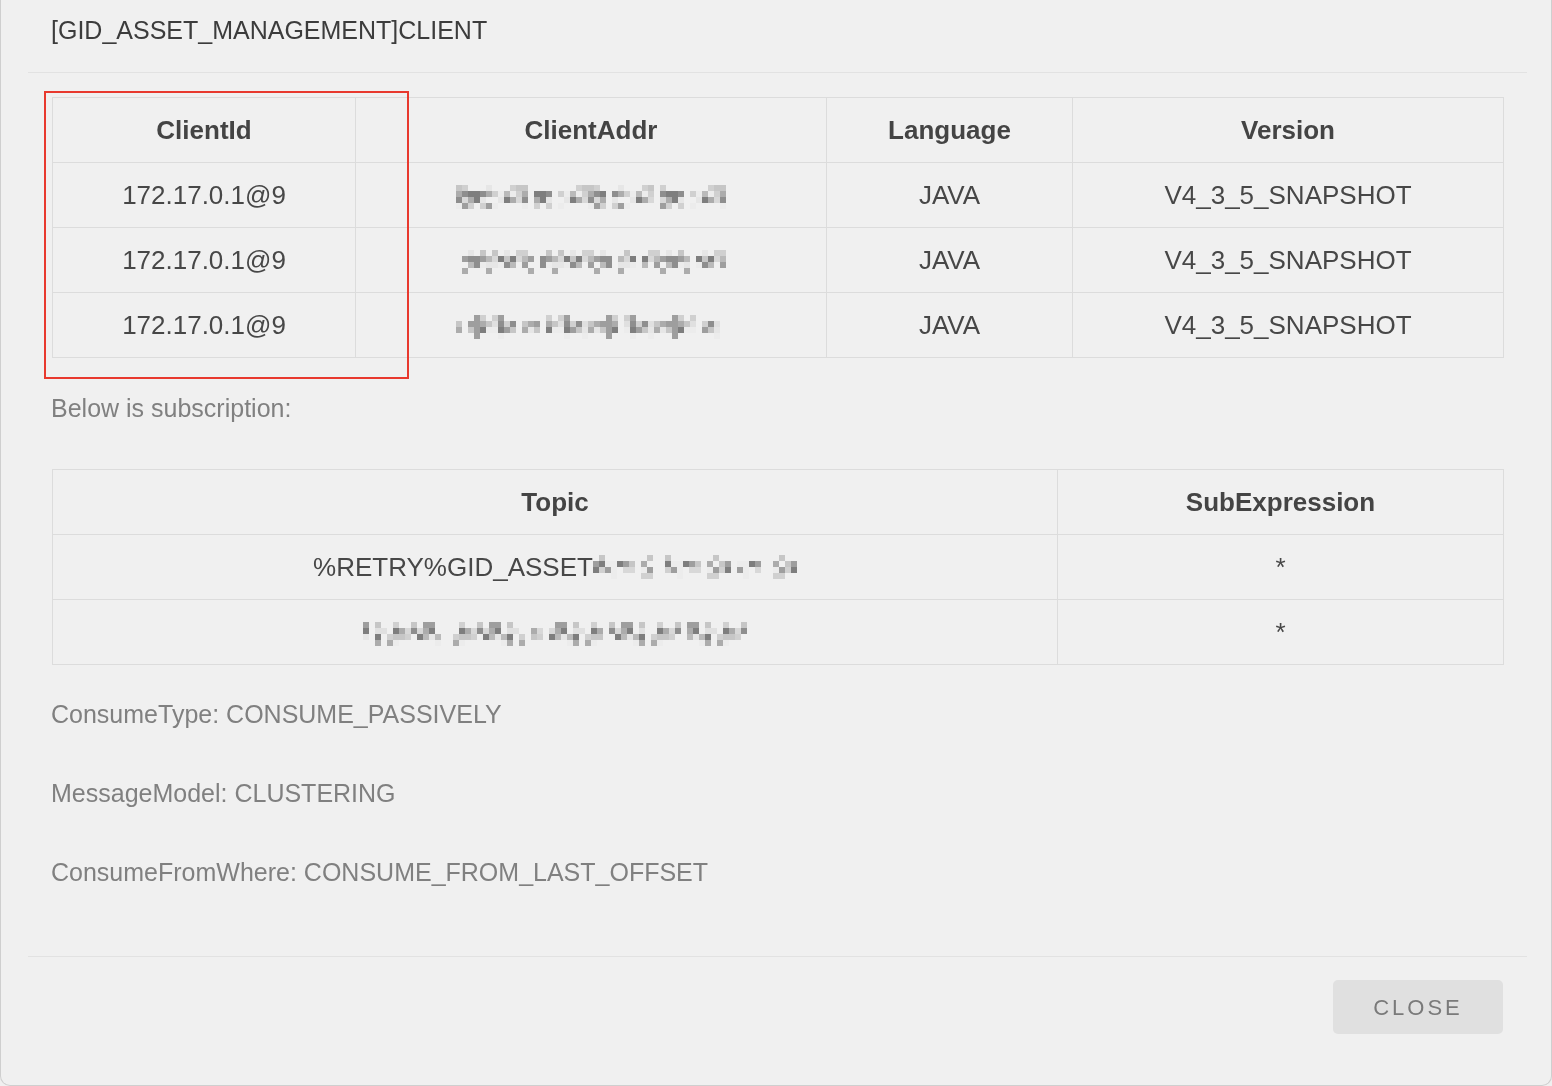 This screenshot has width=1552, height=1086. I want to click on property-text: MessageModel: CLUSTERING, so click(223, 793).